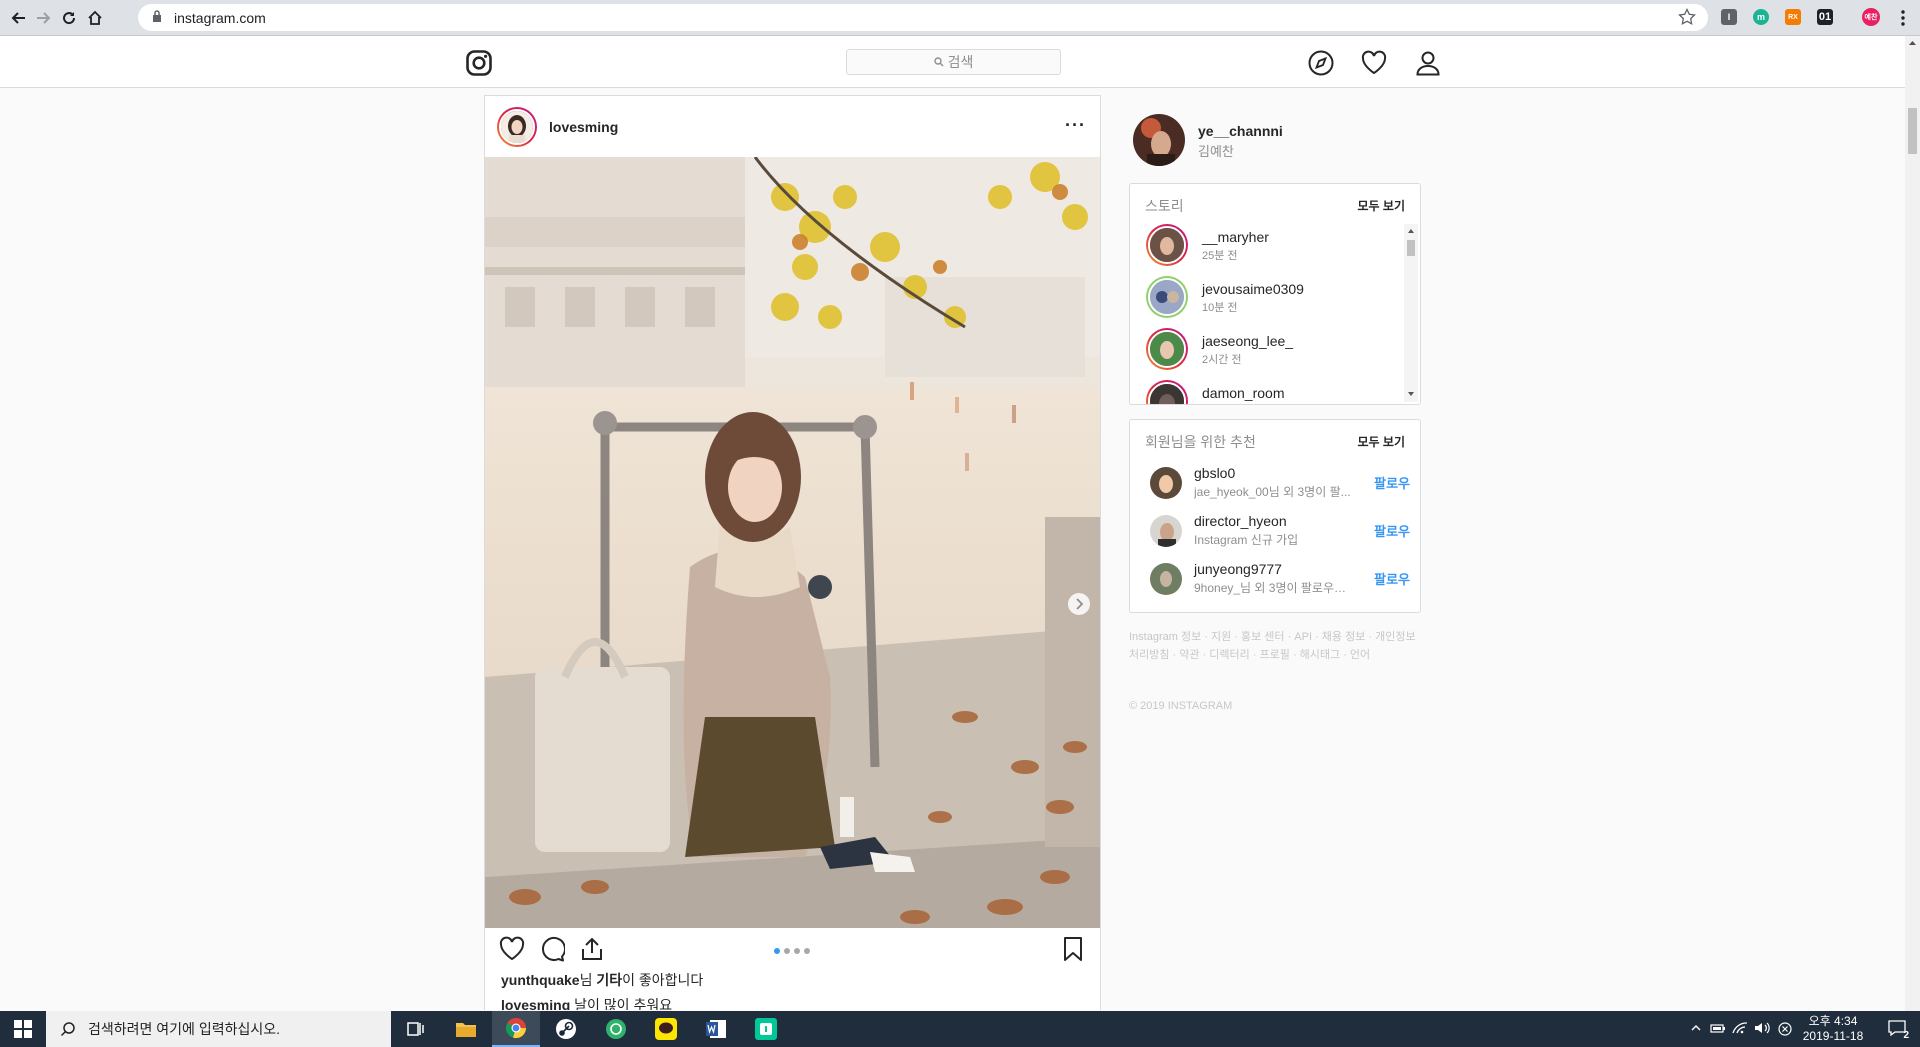 The image size is (1920, 1047). What do you see at coordinates (1912, 131) in the screenshot?
I see `page-scrollbar-thumb` at bounding box center [1912, 131].